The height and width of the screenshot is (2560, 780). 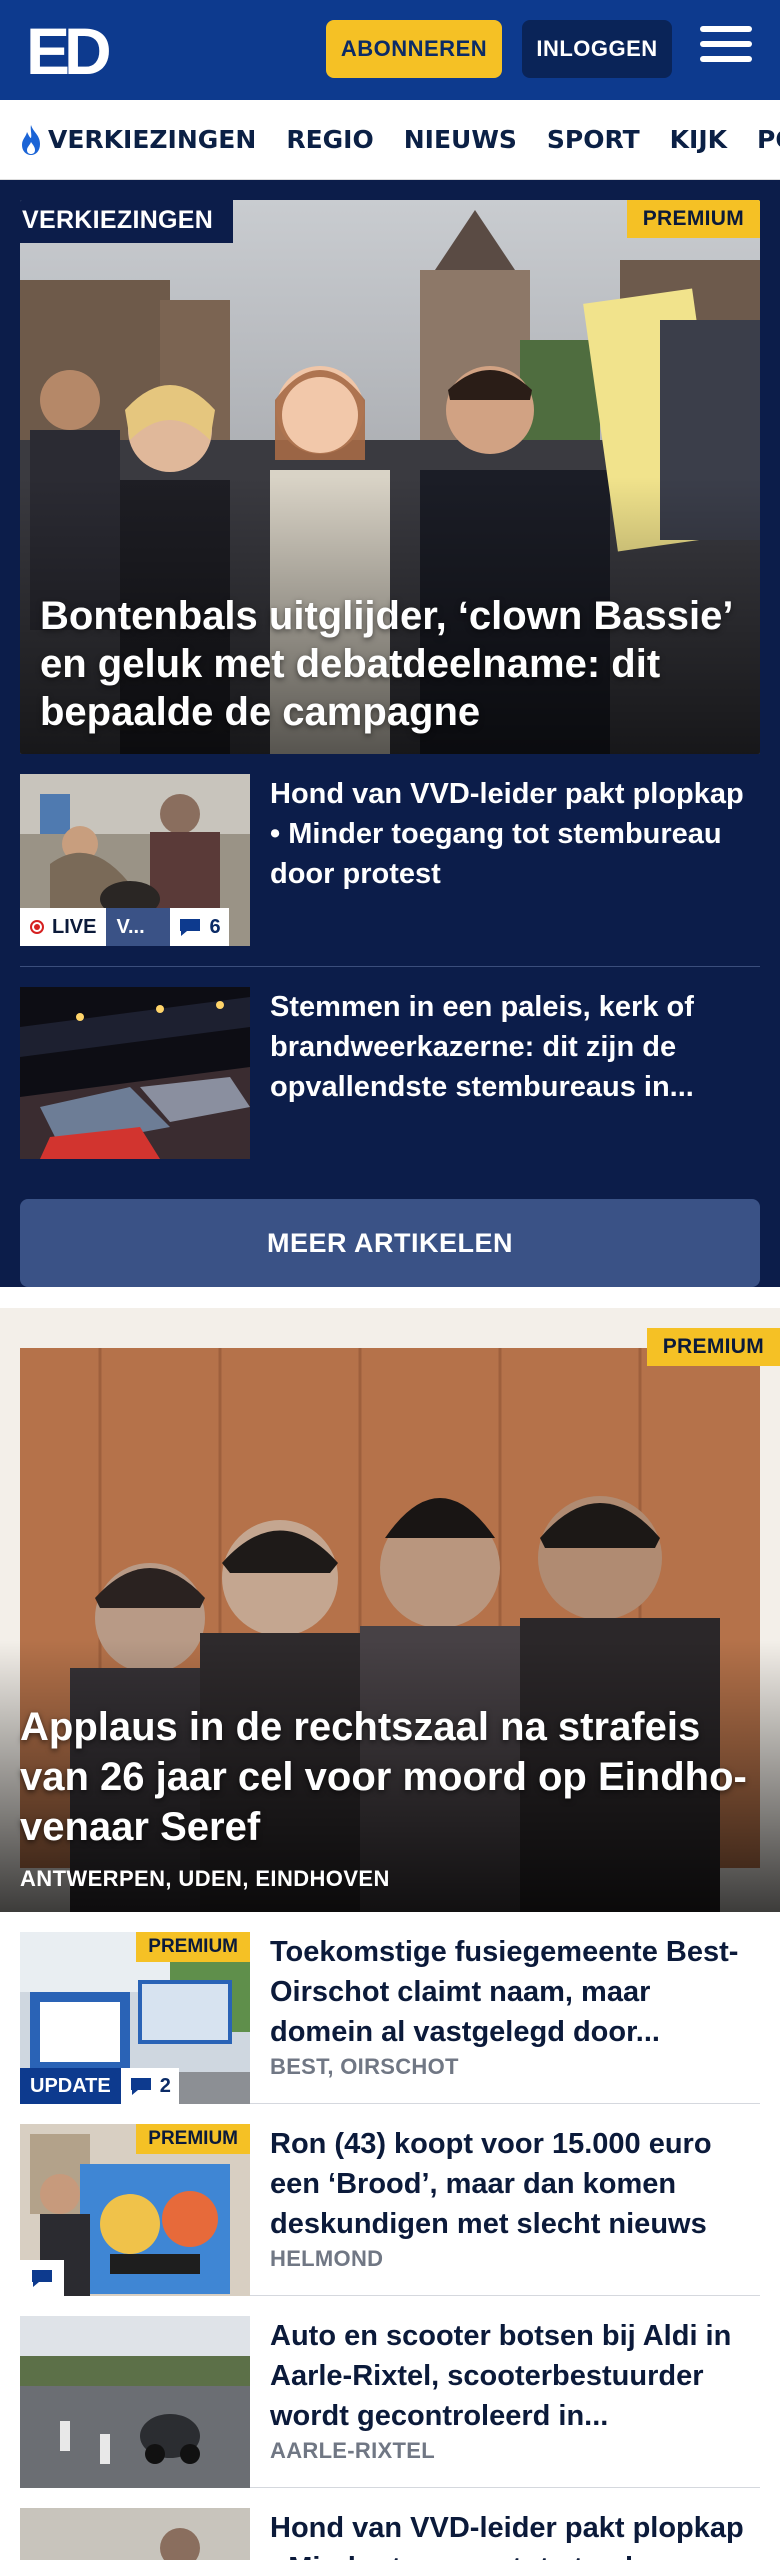 What do you see at coordinates (726, 49) in the screenshot?
I see `menu-icon` at bounding box center [726, 49].